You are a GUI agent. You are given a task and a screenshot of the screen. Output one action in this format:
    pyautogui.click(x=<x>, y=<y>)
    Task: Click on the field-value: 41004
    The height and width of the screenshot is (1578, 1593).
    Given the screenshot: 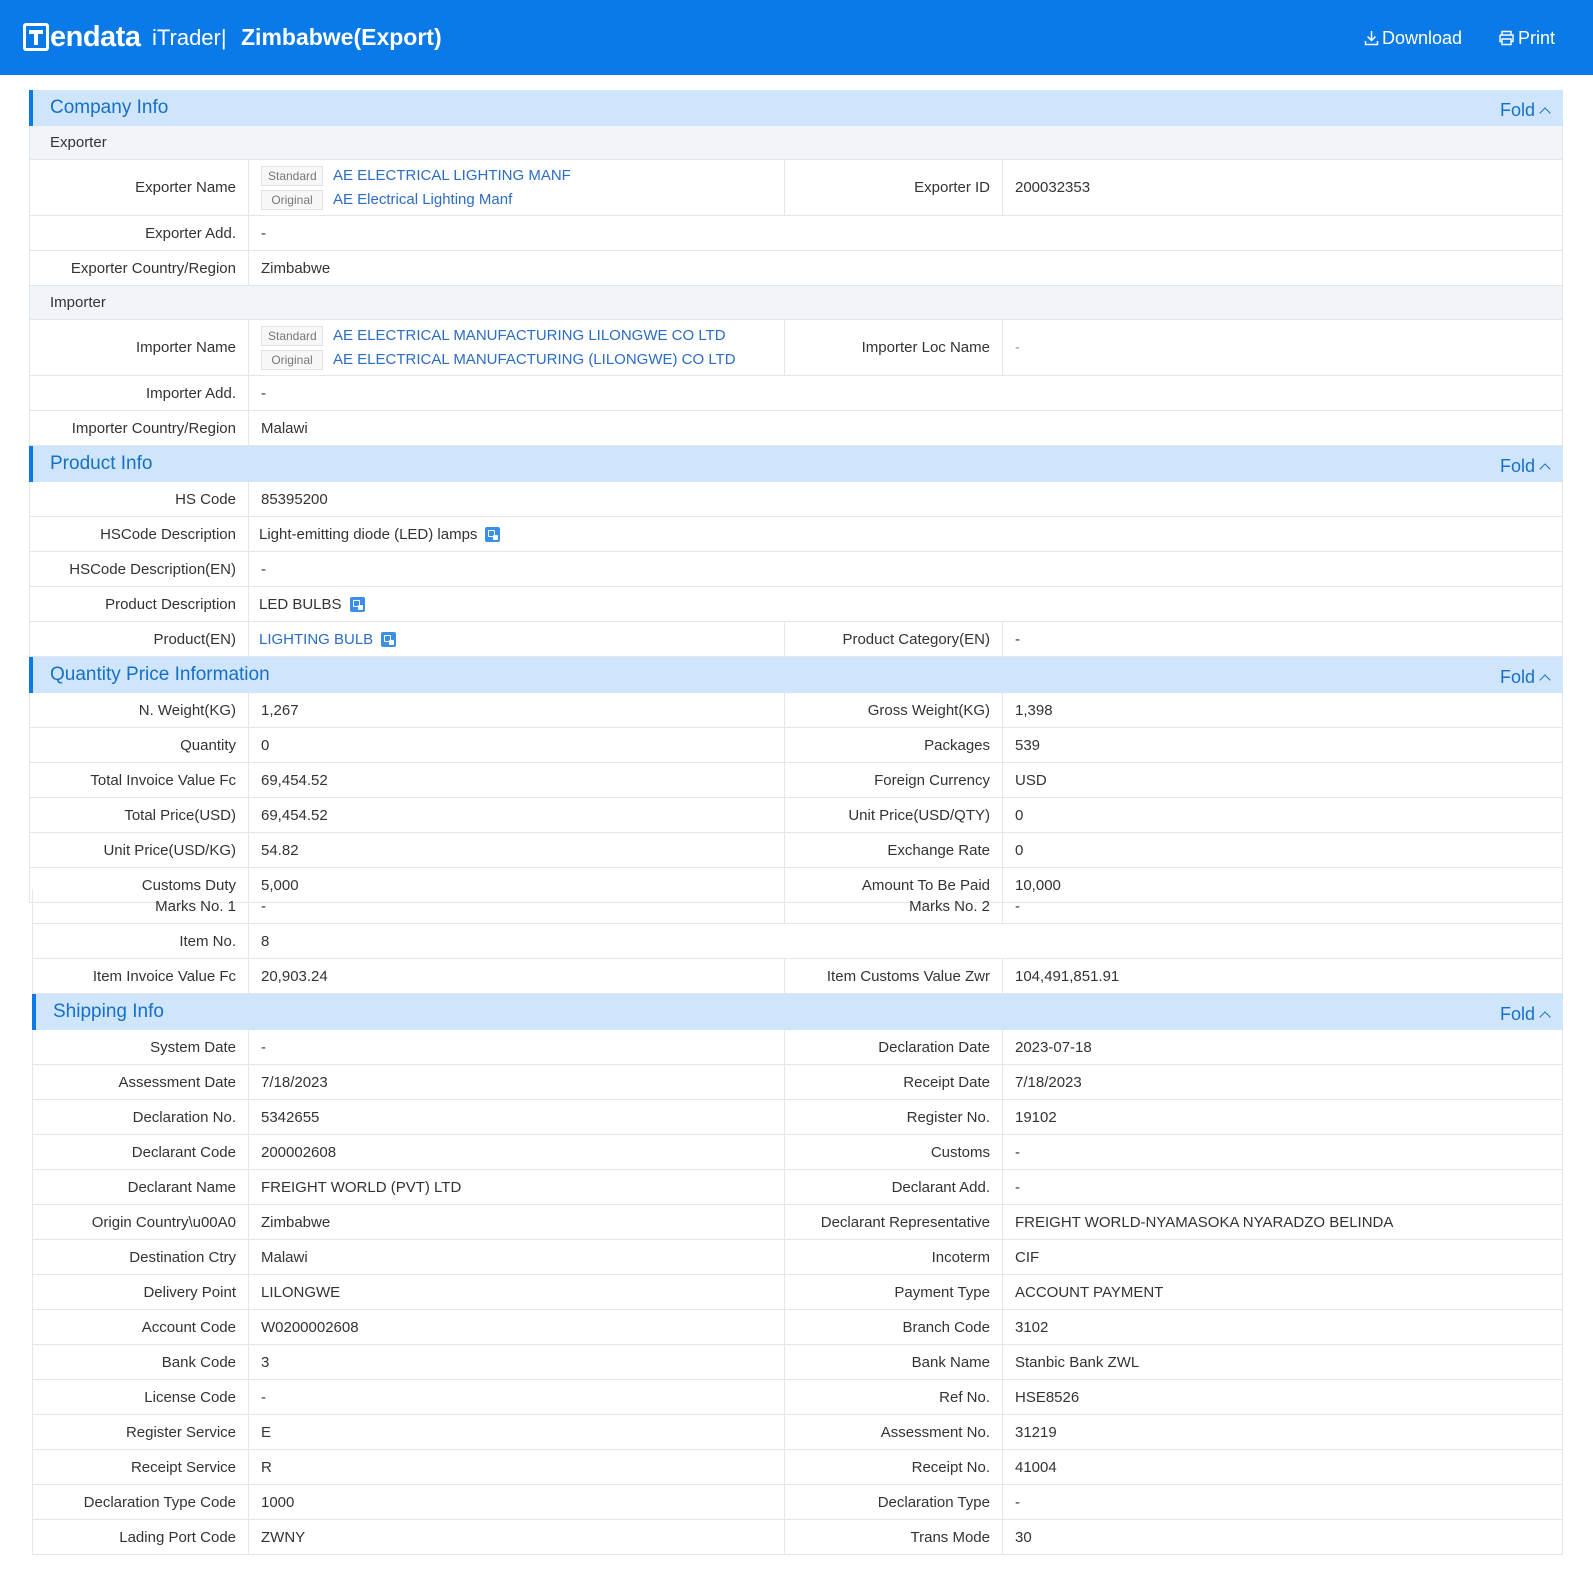 What is the action you would take?
    pyautogui.click(x=1036, y=1467)
    